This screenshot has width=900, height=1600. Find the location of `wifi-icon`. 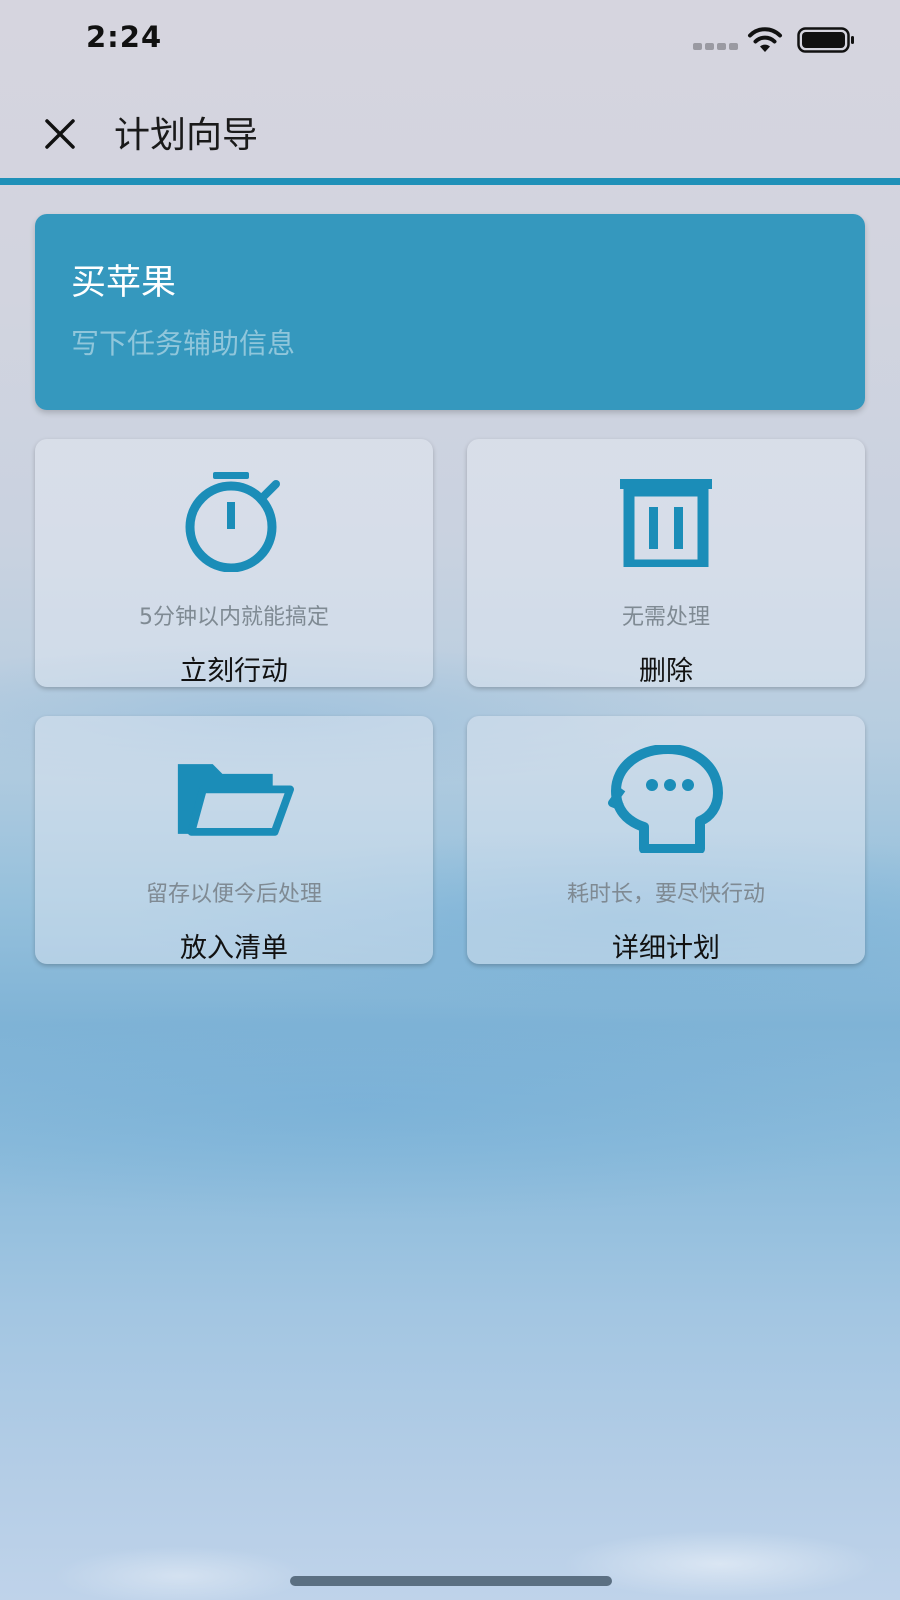

wifi-icon is located at coordinates (765, 39).